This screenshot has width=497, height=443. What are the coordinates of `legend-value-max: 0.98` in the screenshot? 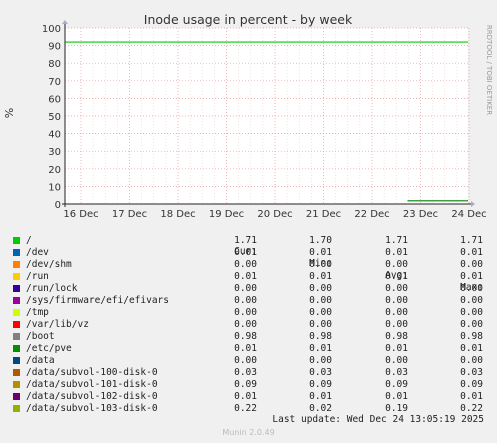 It's located at (471, 336).